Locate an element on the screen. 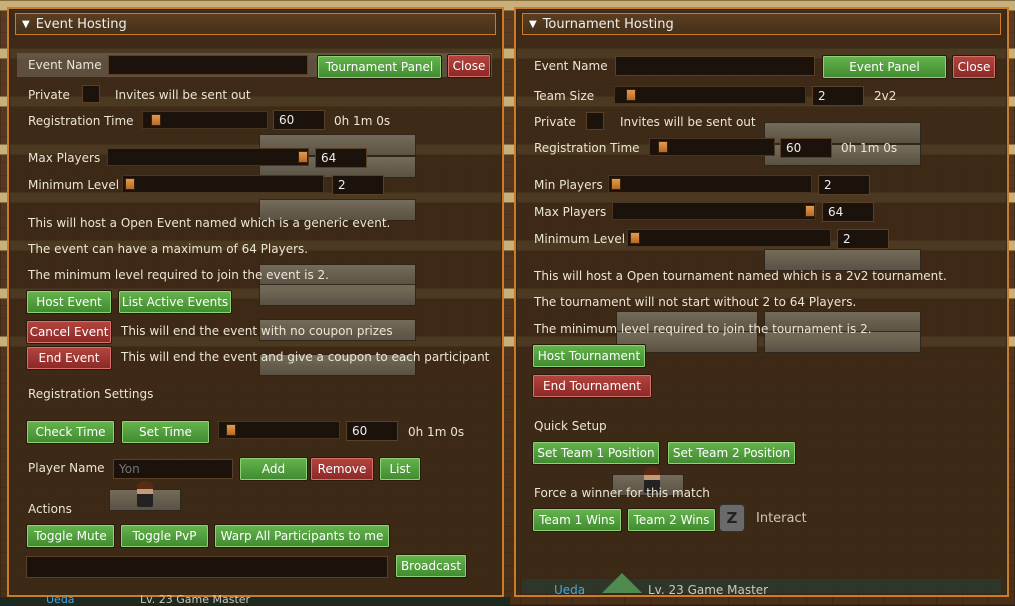  team-size-display: 2v2 is located at coordinates (885, 96).